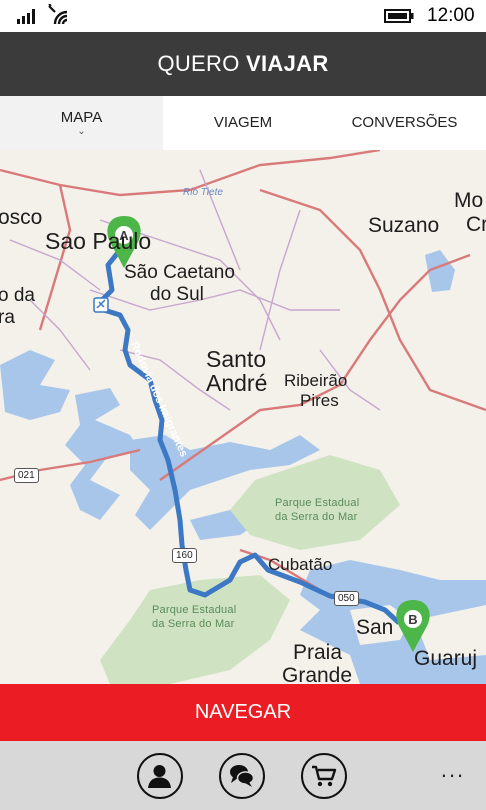 The height and width of the screenshot is (810, 486). Describe the element at coordinates (412, 619) in the screenshot. I see `destination-marker-letter: B` at that location.